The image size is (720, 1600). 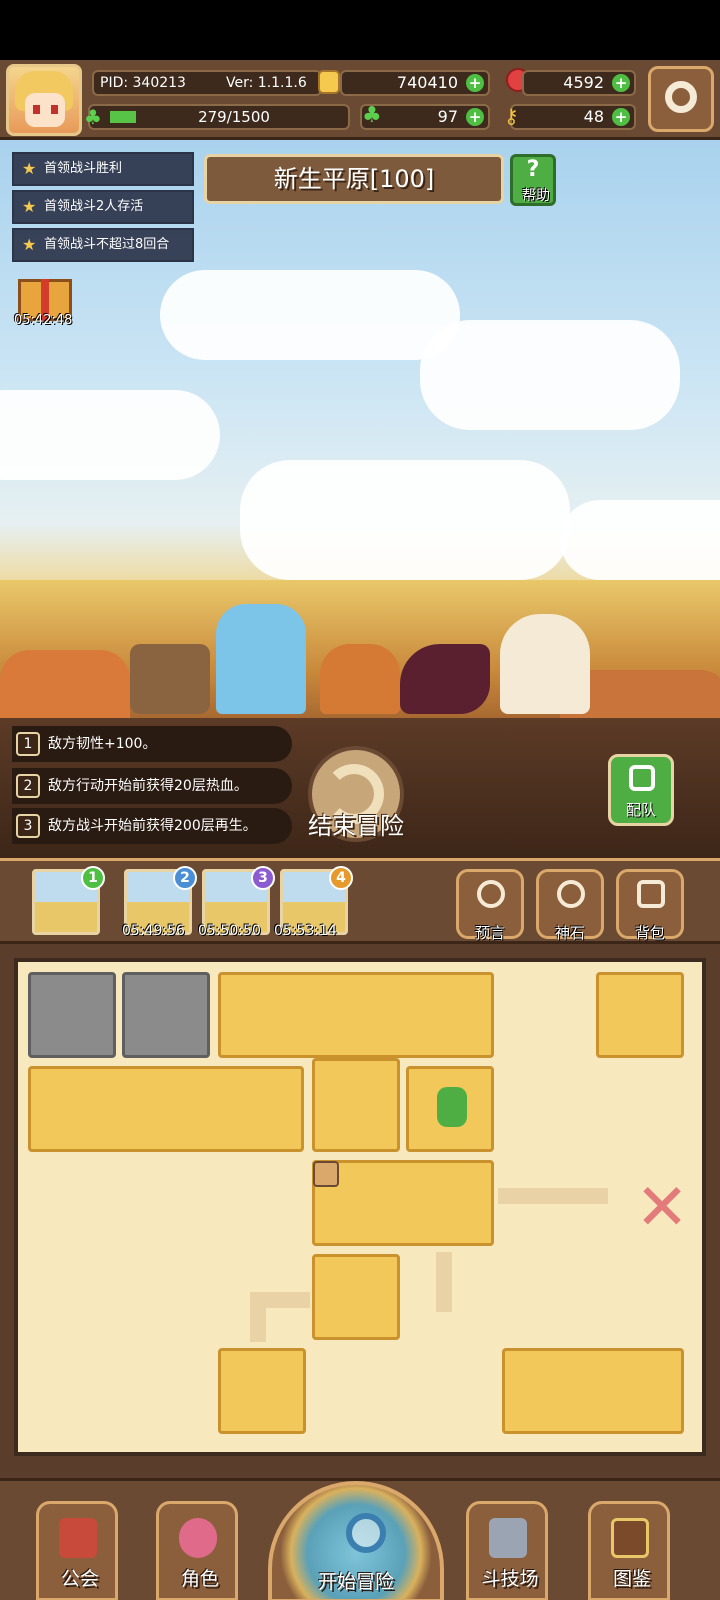 I want to click on nav-character-label: 角色, so click(x=199, y=1579).